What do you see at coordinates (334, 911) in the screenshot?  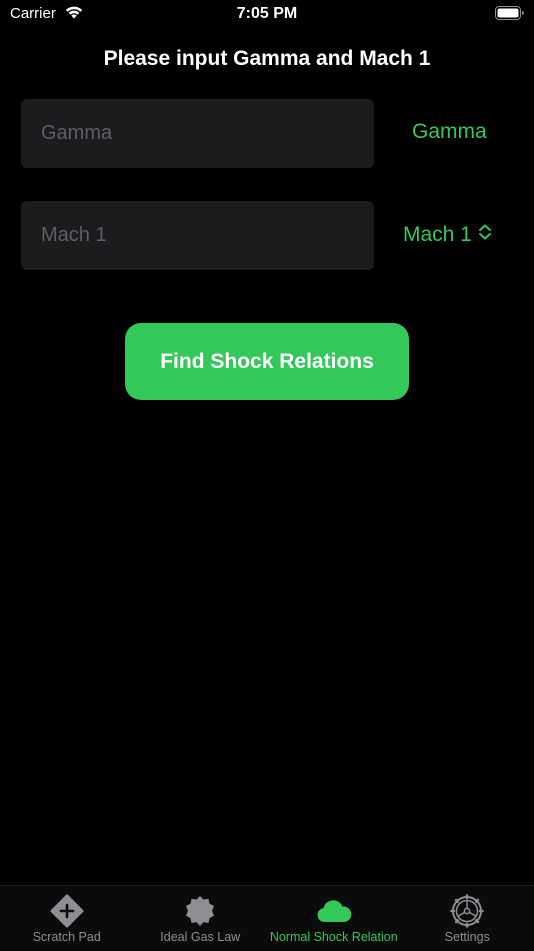 I see `cloud-icon` at bounding box center [334, 911].